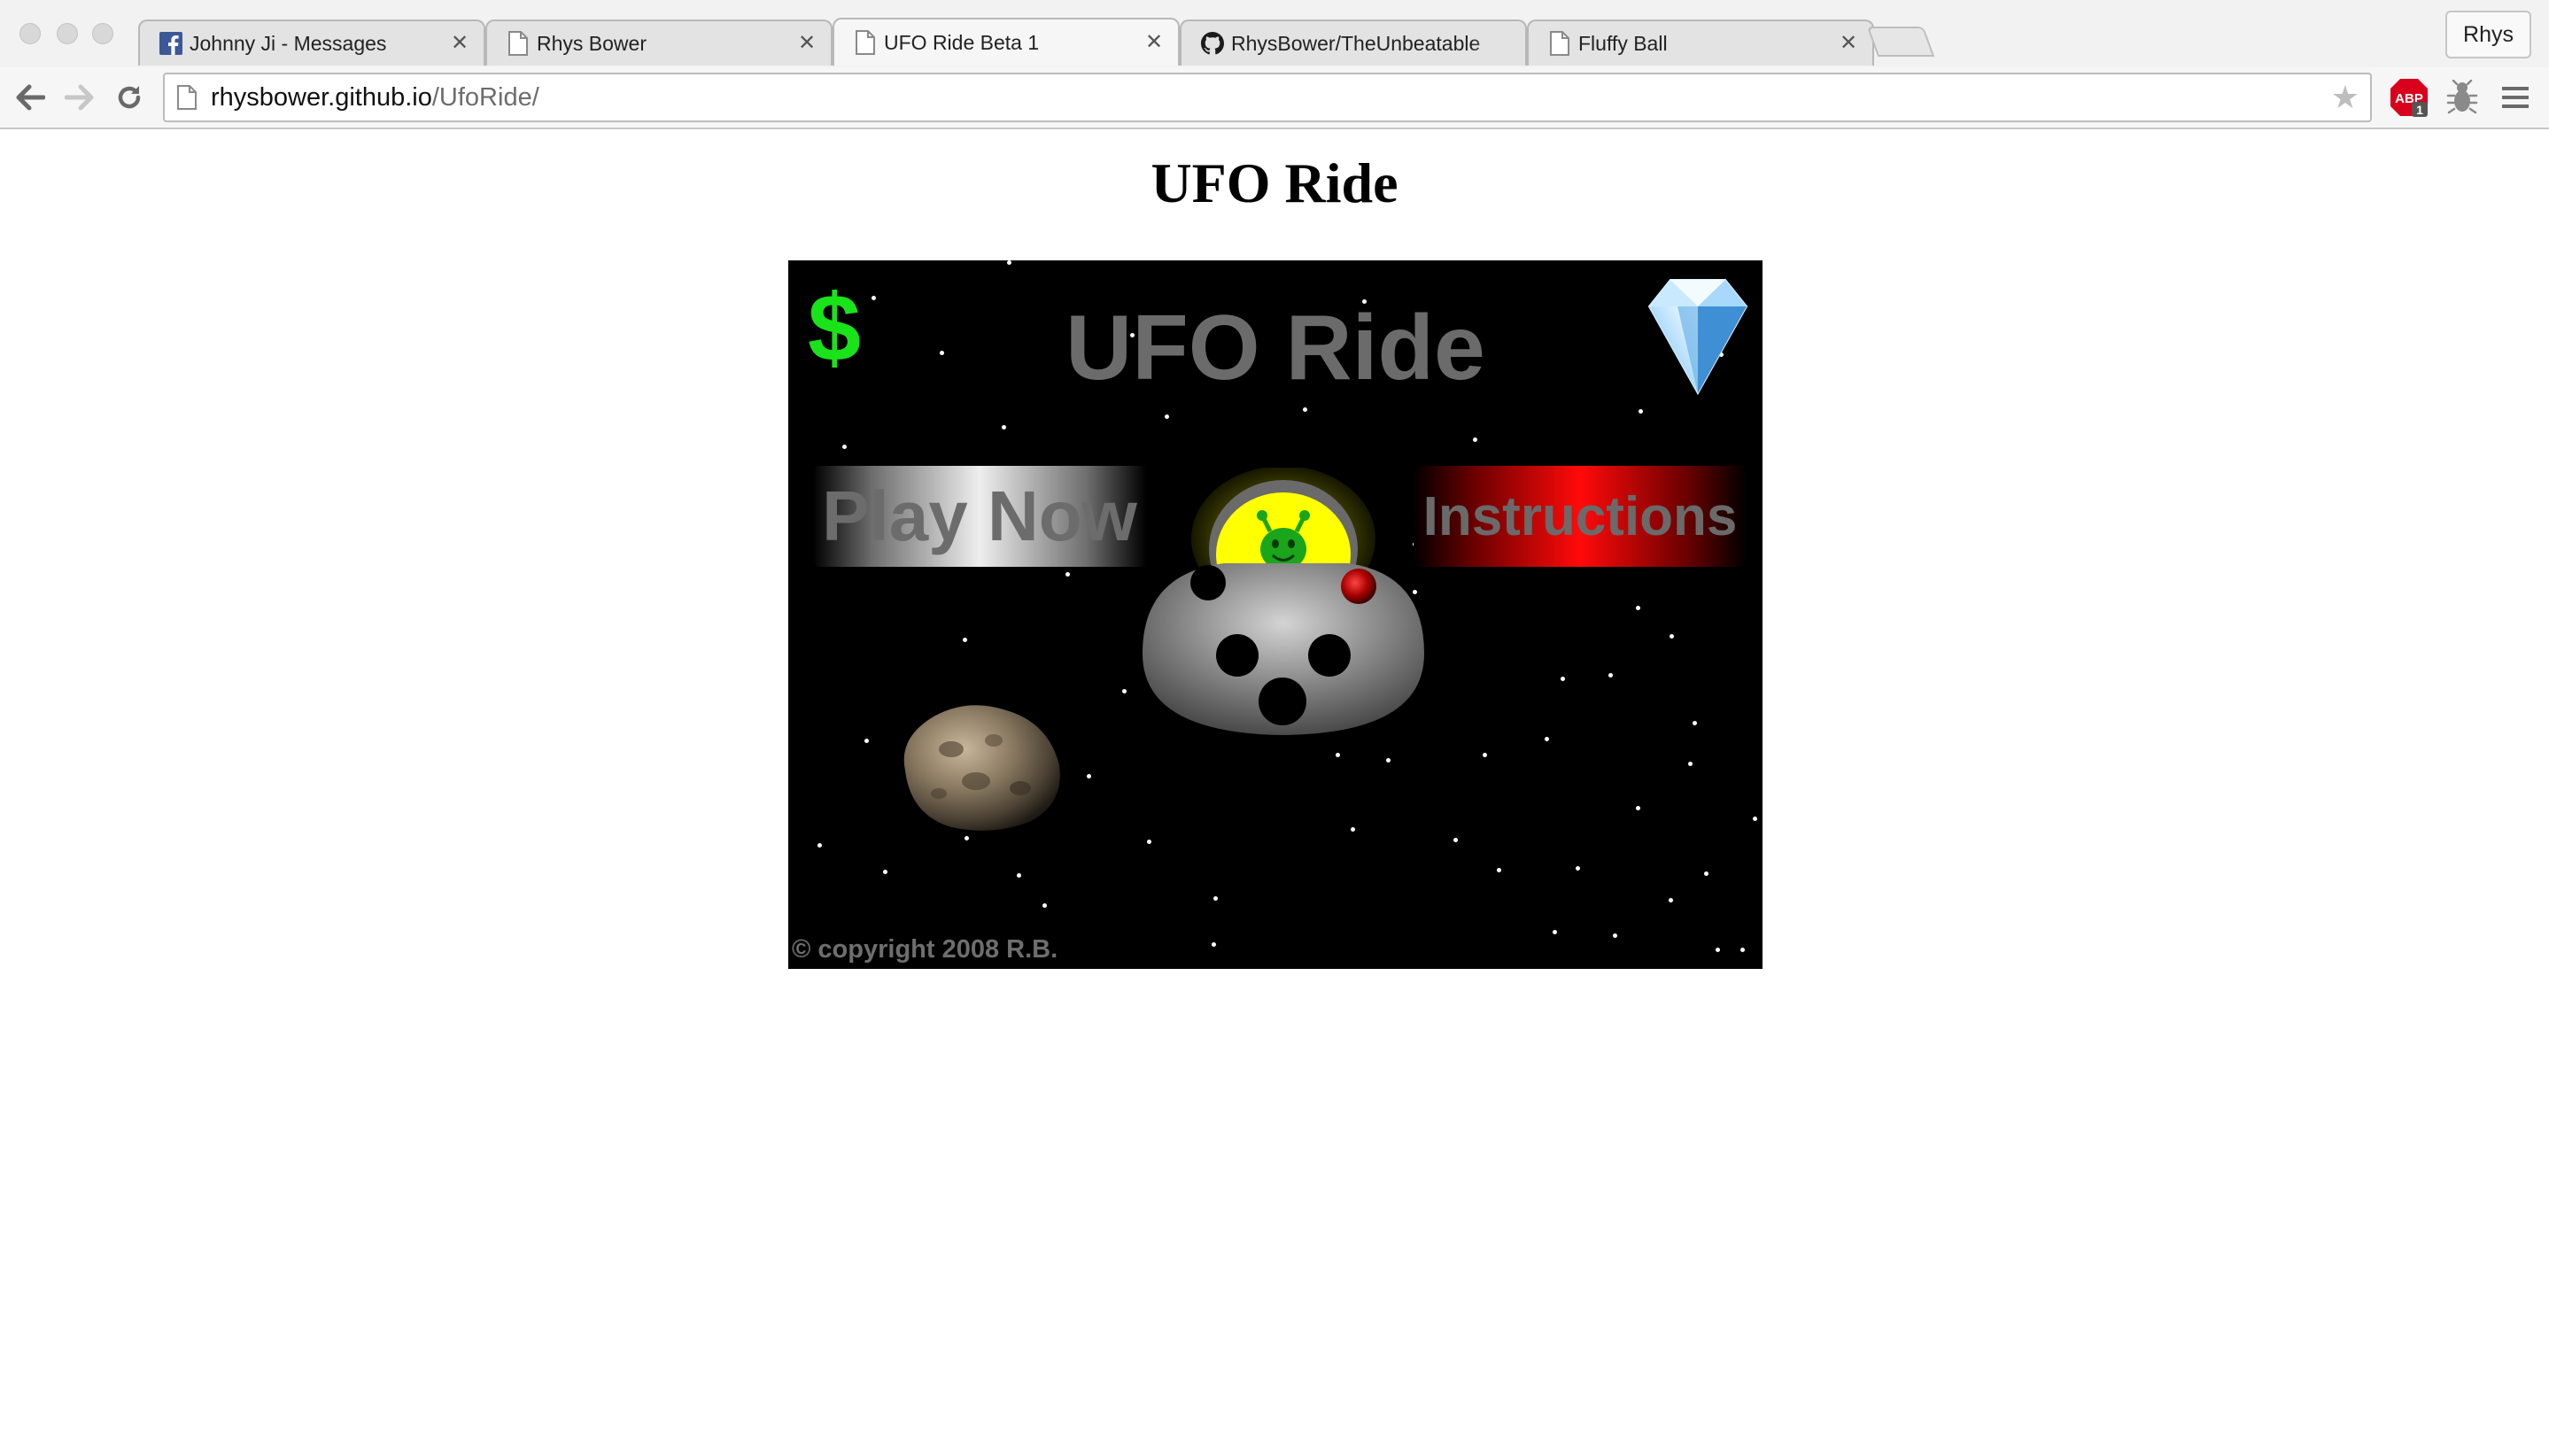 This screenshot has height=1456, width=2549. Describe the element at coordinates (592, 43) in the screenshot. I see `tab-title: Rhys Bower` at that location.